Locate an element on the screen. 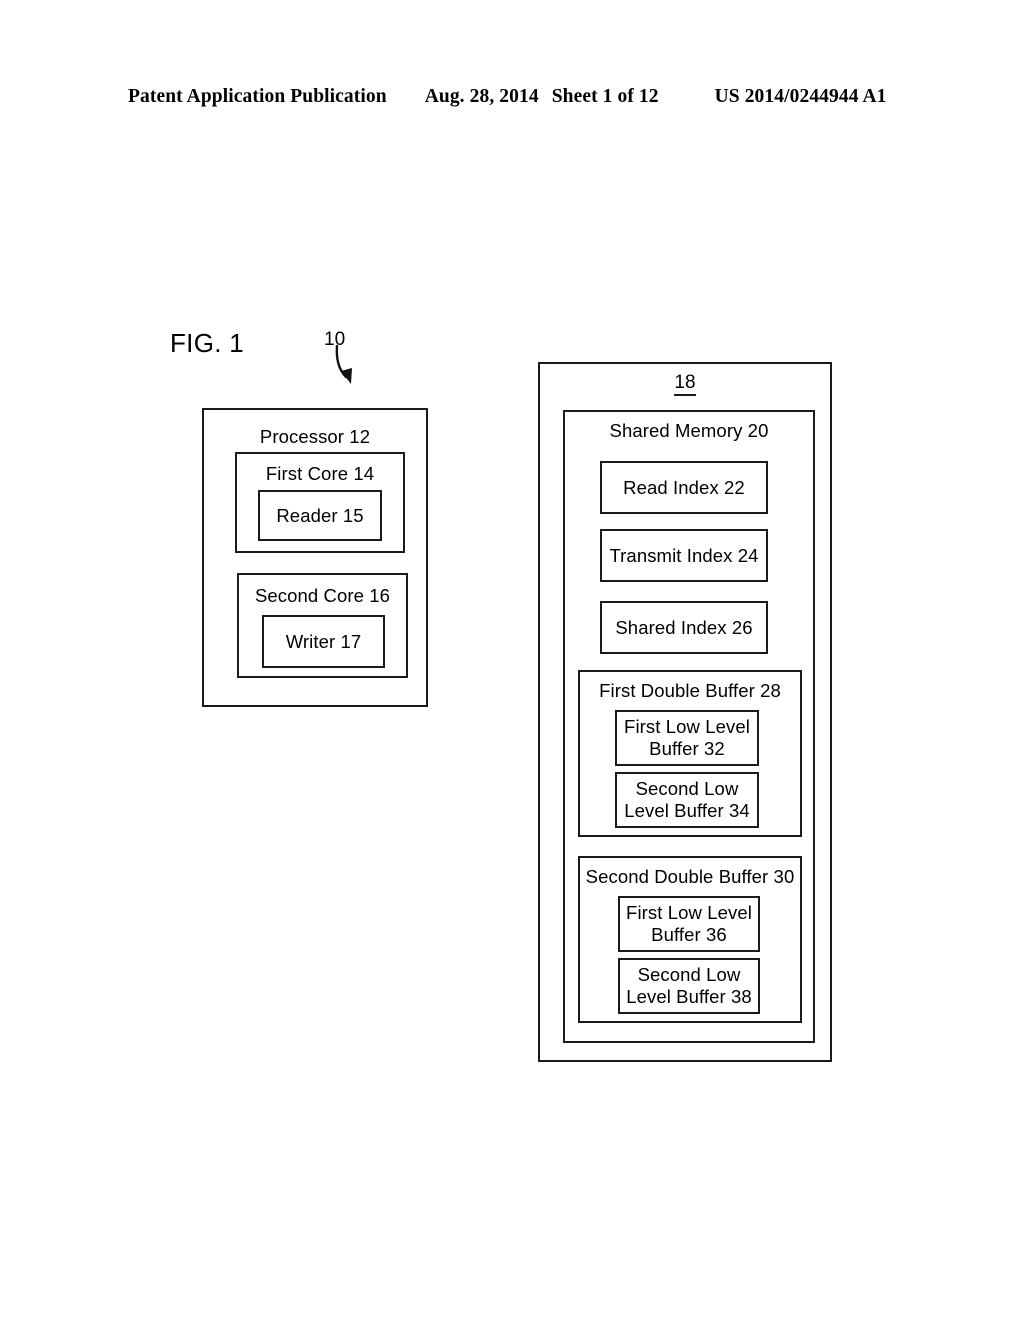 The image size is (1024, 1320). transmit-index-box: Transmit Index 24 is located at coordinates (684, 555).